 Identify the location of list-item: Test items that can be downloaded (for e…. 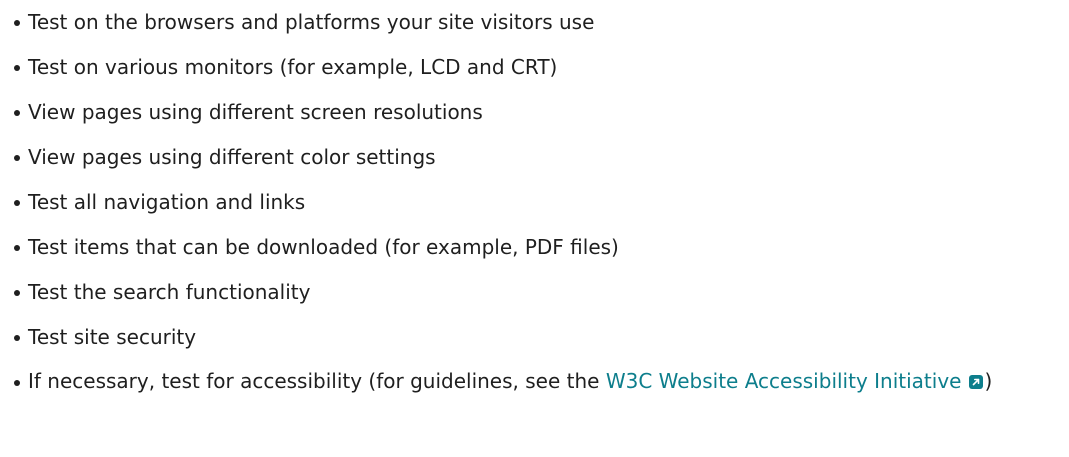
(539, 247).